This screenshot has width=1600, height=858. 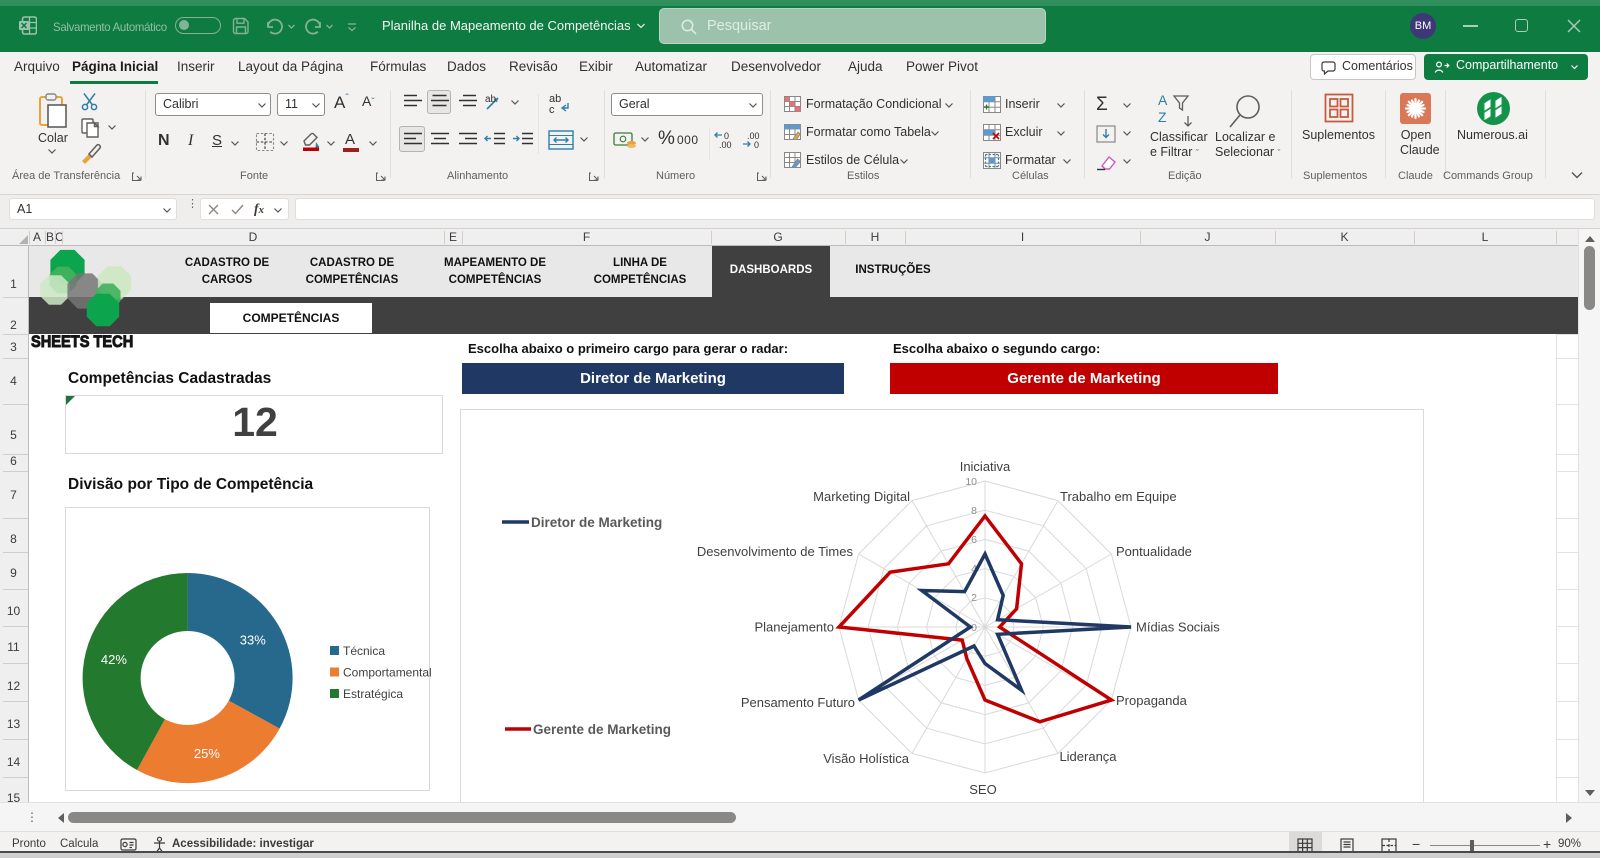 What do you see at coordinates (725, 145) in the screenshot?
I see `svg-text: .00` at bounding box center [725, 145].